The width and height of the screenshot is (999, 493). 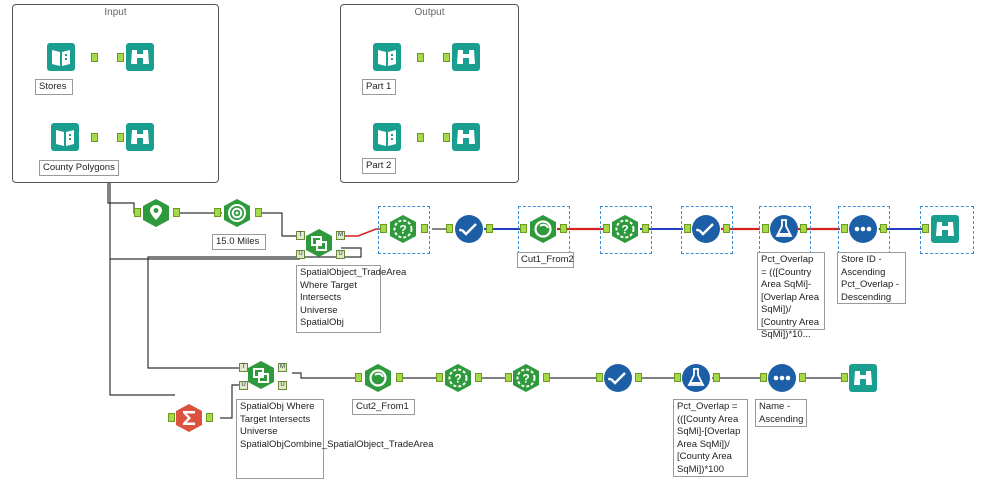 What do you see at coordinates (239, 242) in the screenshot?
I see `annotation-trade-area: 15.0 Miles` at bounding box center [239, 242].